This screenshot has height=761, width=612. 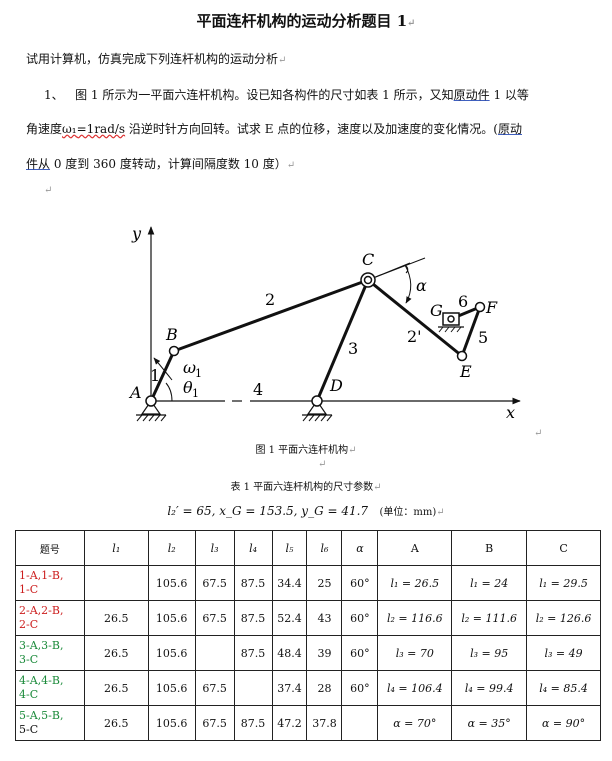 I want to click on svg-text: D, so click(x=336, y=385).